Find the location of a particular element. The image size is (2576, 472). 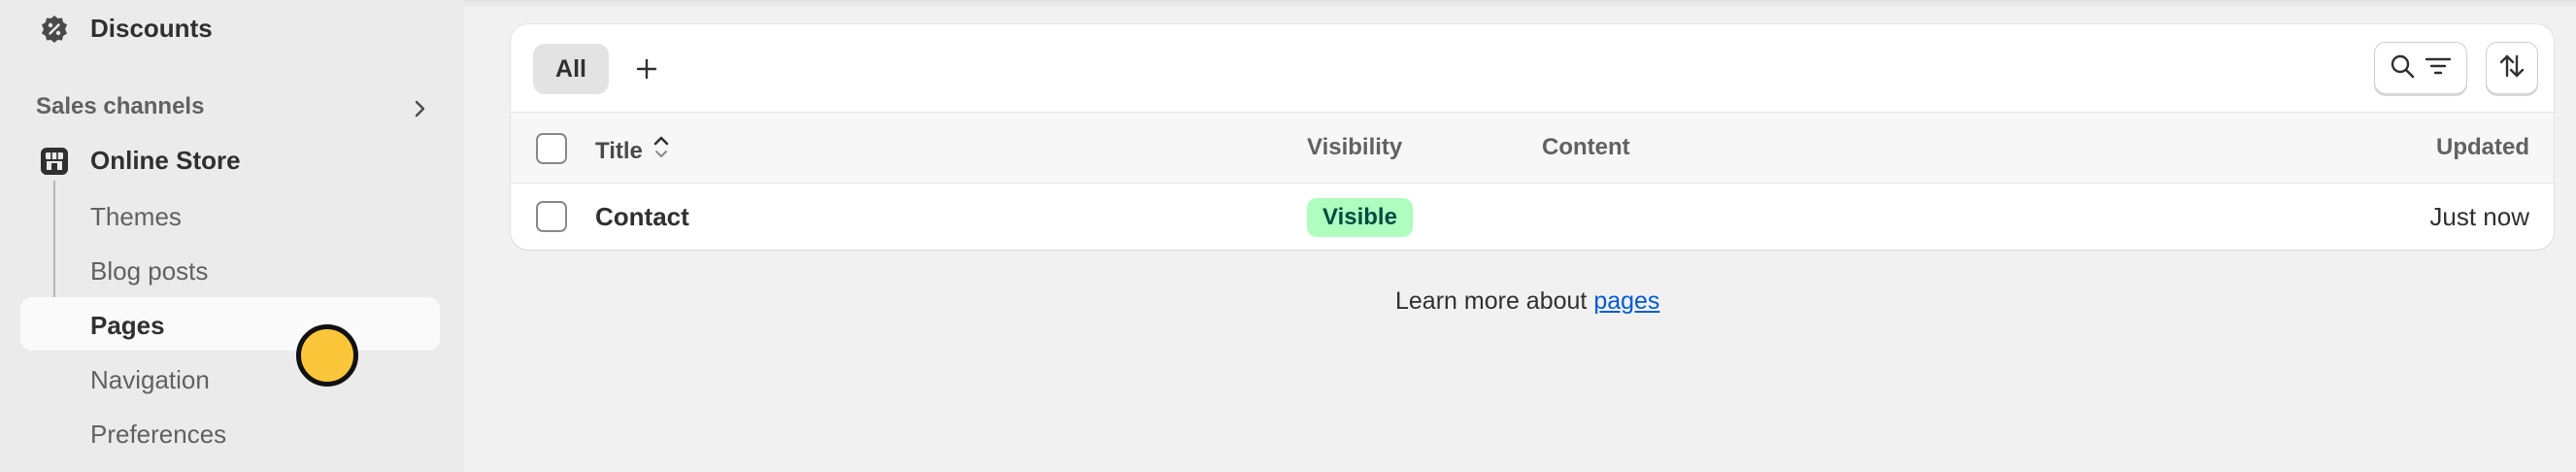

store-icon is located at coordinates (54, 161).